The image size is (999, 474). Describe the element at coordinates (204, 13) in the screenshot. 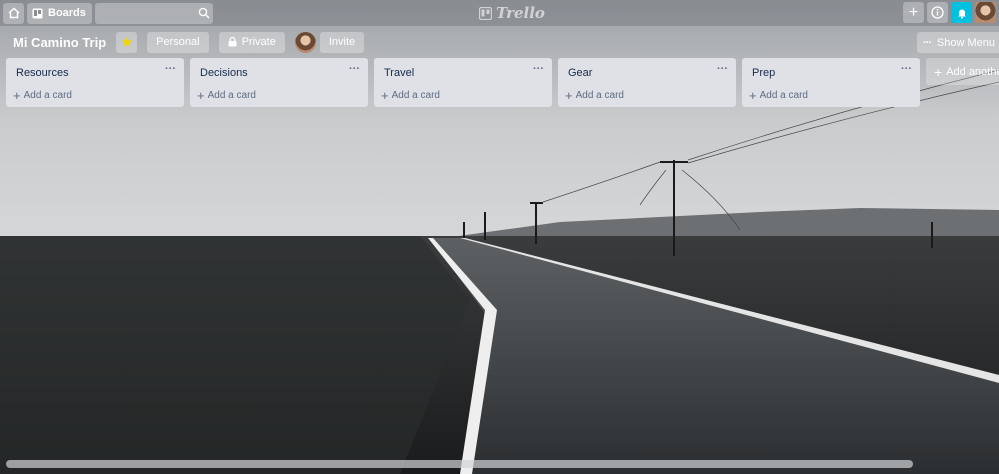

I see `search-icon` at that location.